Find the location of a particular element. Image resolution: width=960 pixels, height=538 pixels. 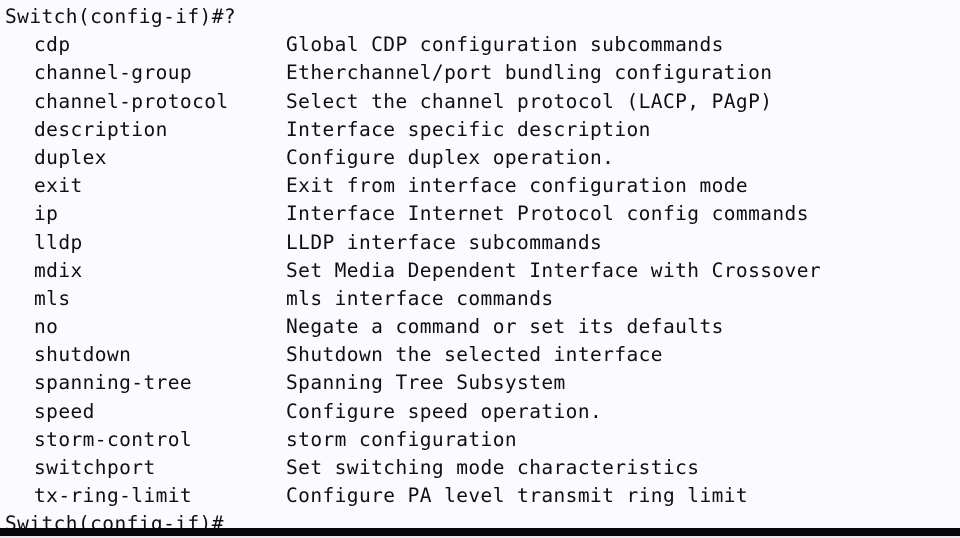

help-command-row: lldp LLDP interface subcommands is located at coordinates (480, 243).